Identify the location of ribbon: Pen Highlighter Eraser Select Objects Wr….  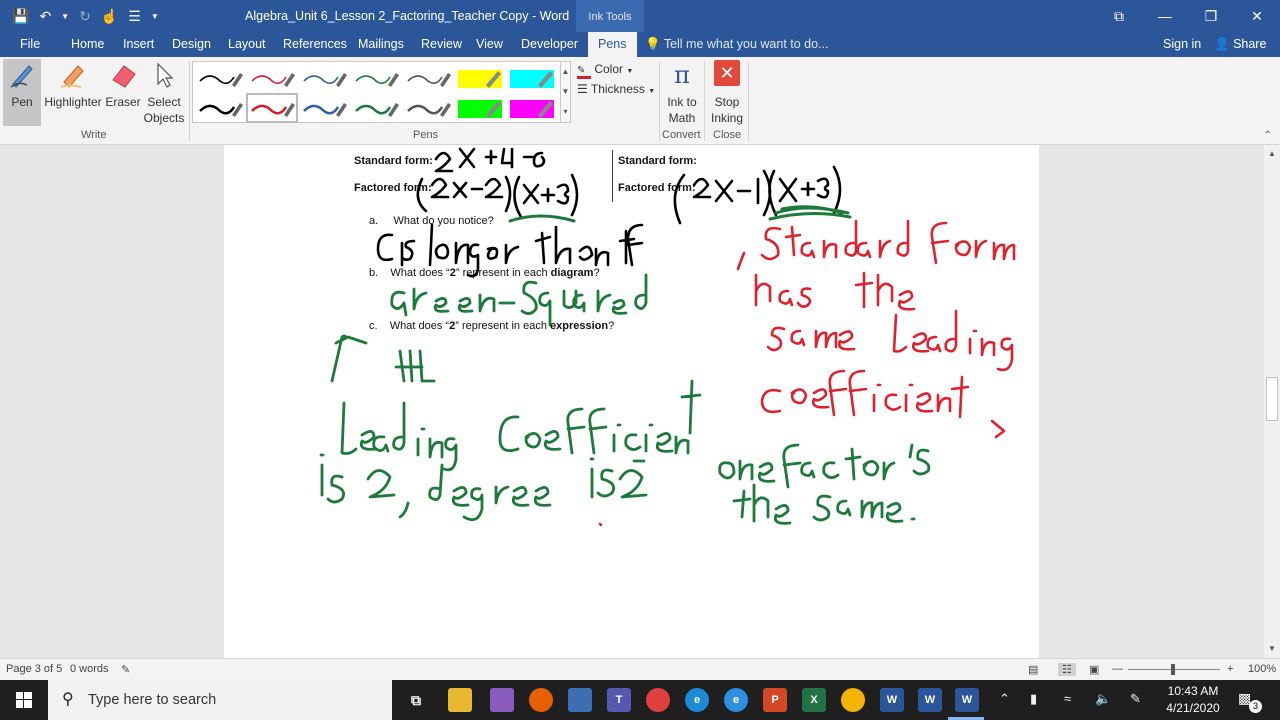
(640, 101).